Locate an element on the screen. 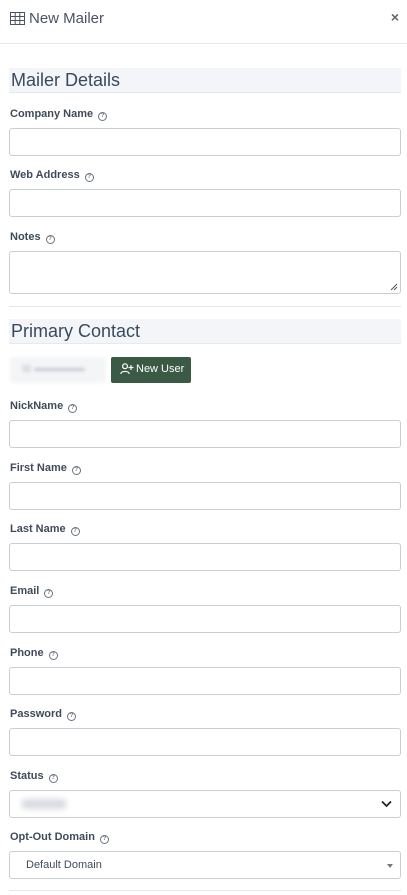 The image size is (407, 895). last-name-input is located at coordinates (205, 557).